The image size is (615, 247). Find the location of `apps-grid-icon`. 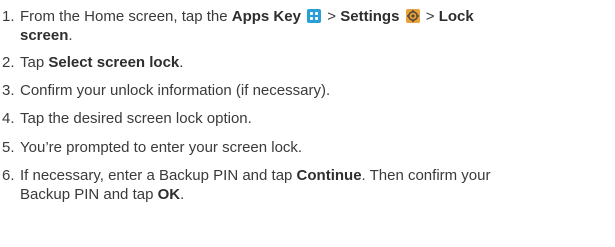

apps-grid-icon is located at coordinates (314, 16).